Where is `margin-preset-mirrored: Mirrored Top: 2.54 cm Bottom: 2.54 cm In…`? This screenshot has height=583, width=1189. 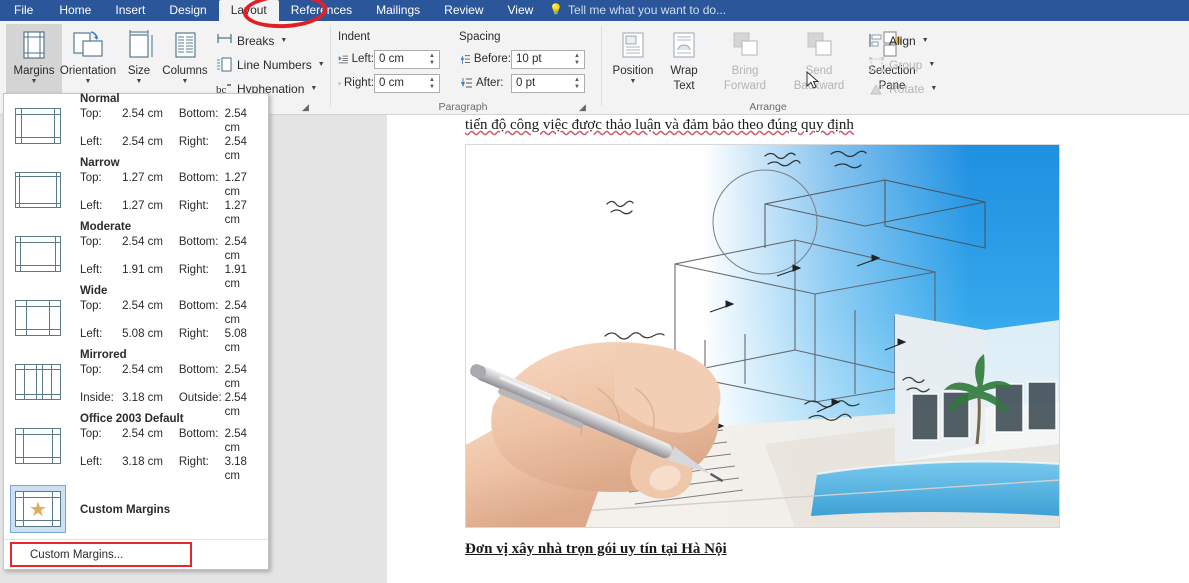
margin-preset-mirrored: Mirrored Top: 2.54 cm Bottom: 2.54 cm In… is located at coordinates (136, 383).